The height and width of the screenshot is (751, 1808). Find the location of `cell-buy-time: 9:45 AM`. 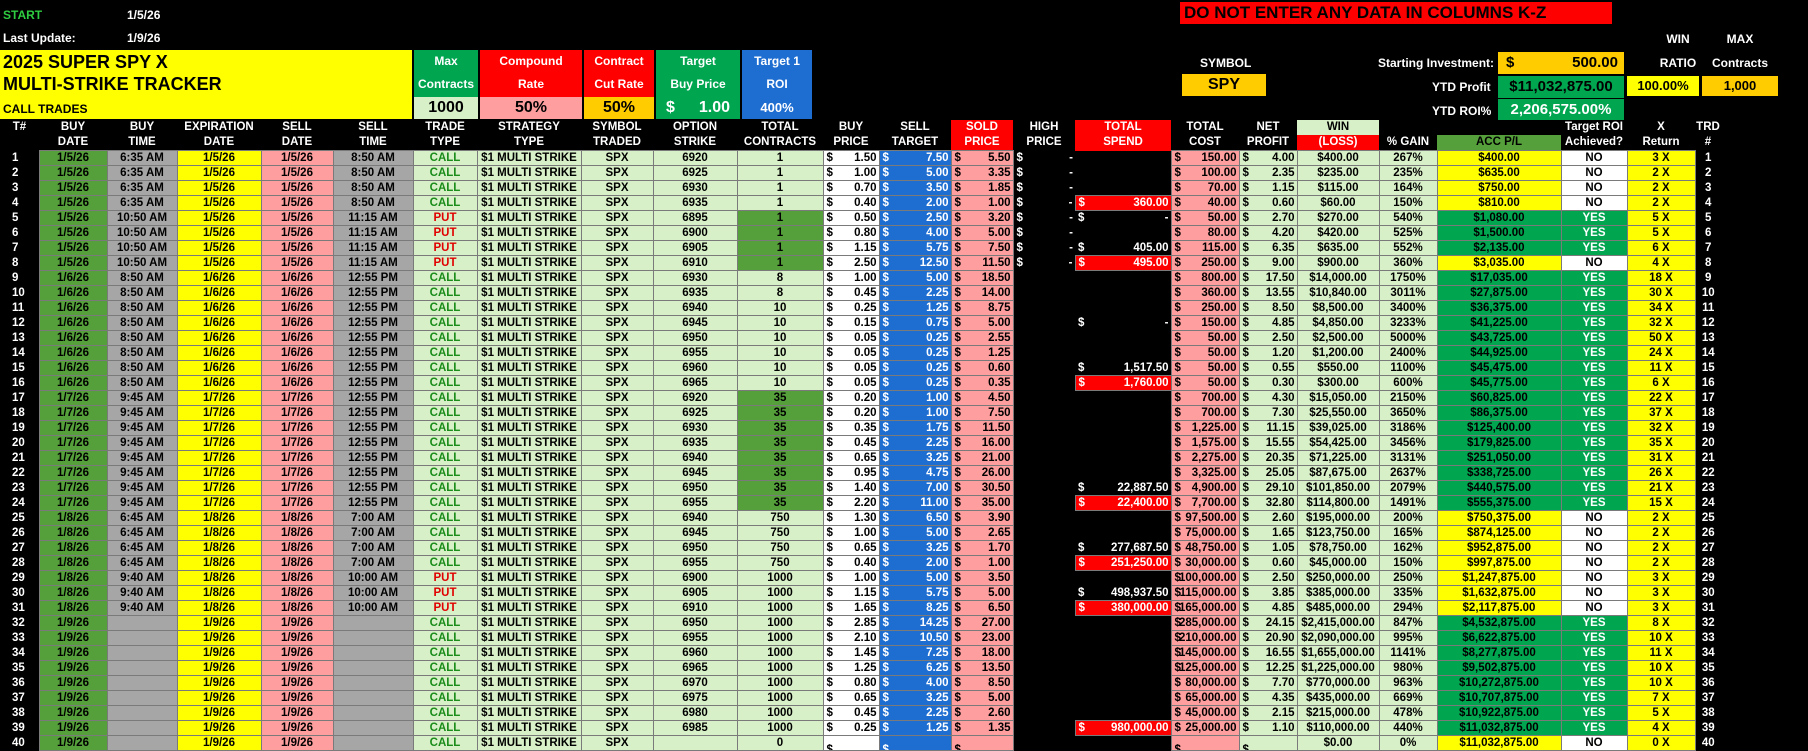

cell-buy-time: 9:45 AM is located at coordinates (142, 473).